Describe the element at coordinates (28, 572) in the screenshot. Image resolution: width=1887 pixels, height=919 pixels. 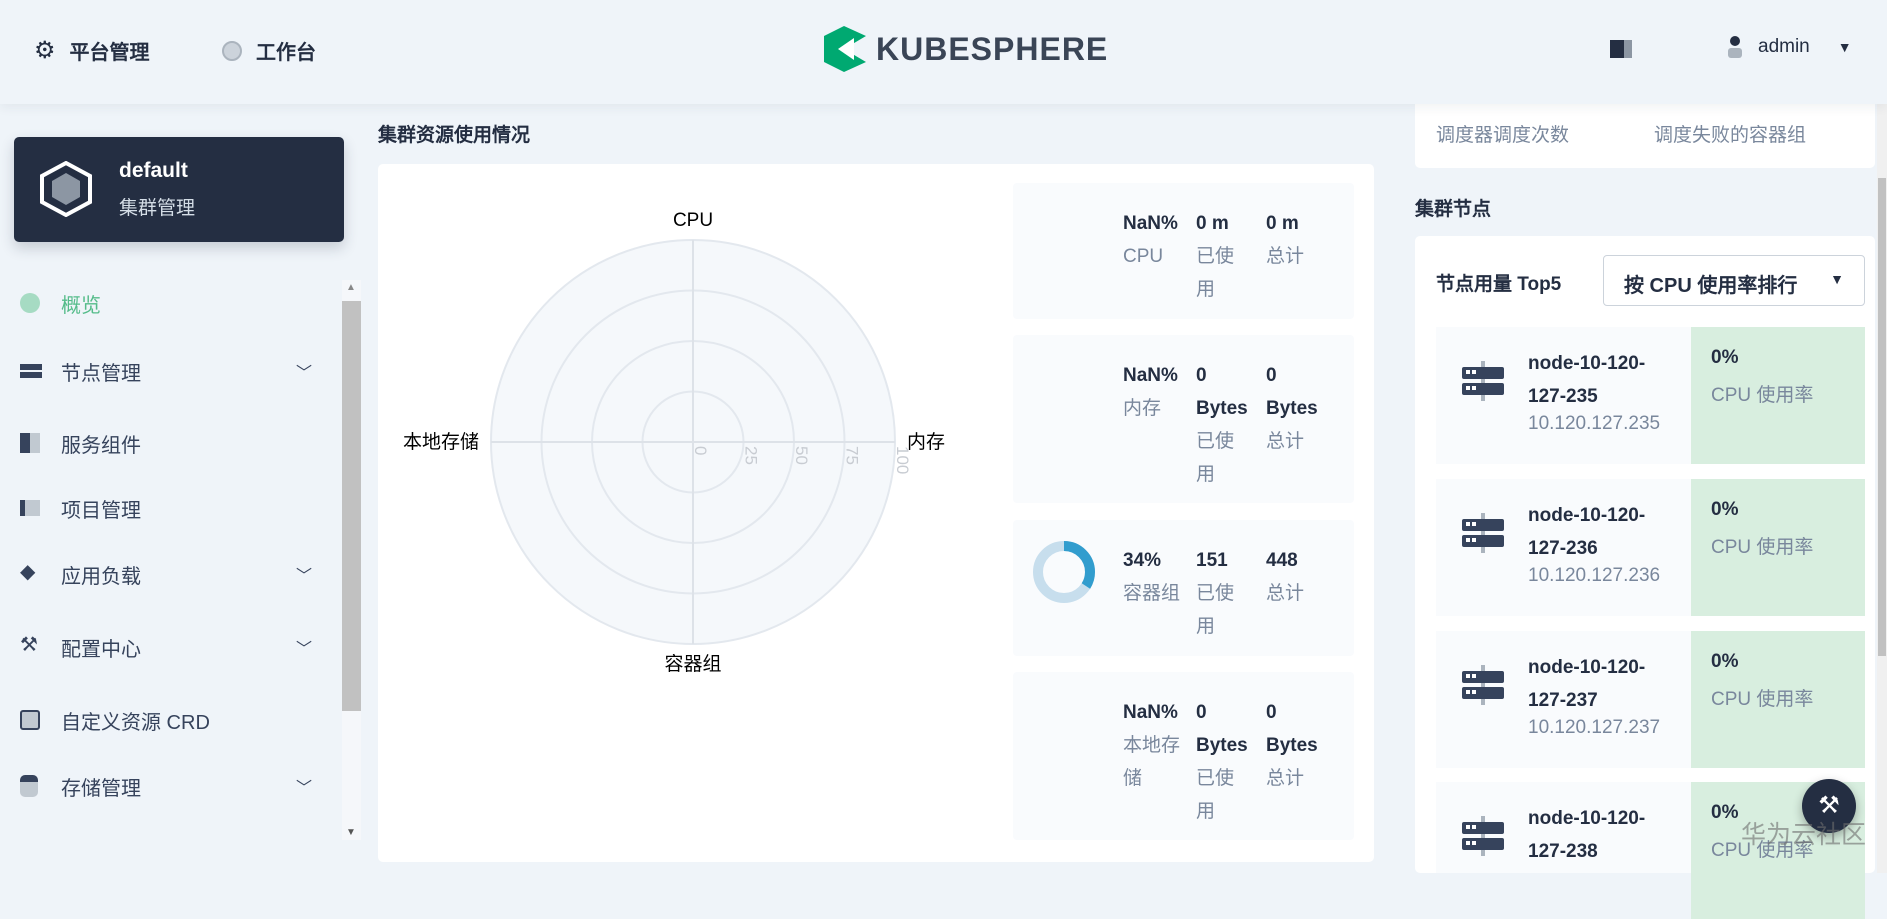
I see `layers-icon: ◆` at that location.